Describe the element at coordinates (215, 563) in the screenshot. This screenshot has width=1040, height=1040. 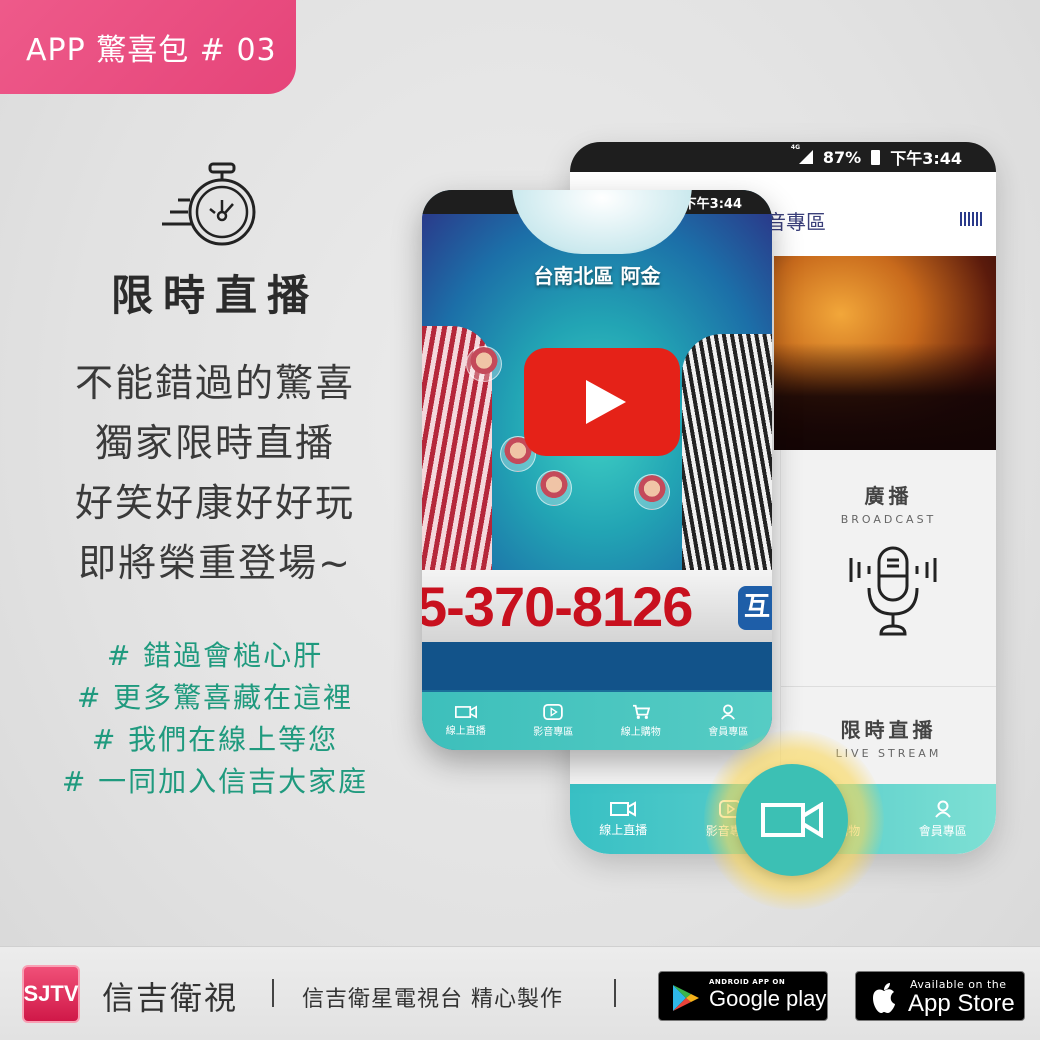
I see `description-line: 即將榮重登場~` at that location.